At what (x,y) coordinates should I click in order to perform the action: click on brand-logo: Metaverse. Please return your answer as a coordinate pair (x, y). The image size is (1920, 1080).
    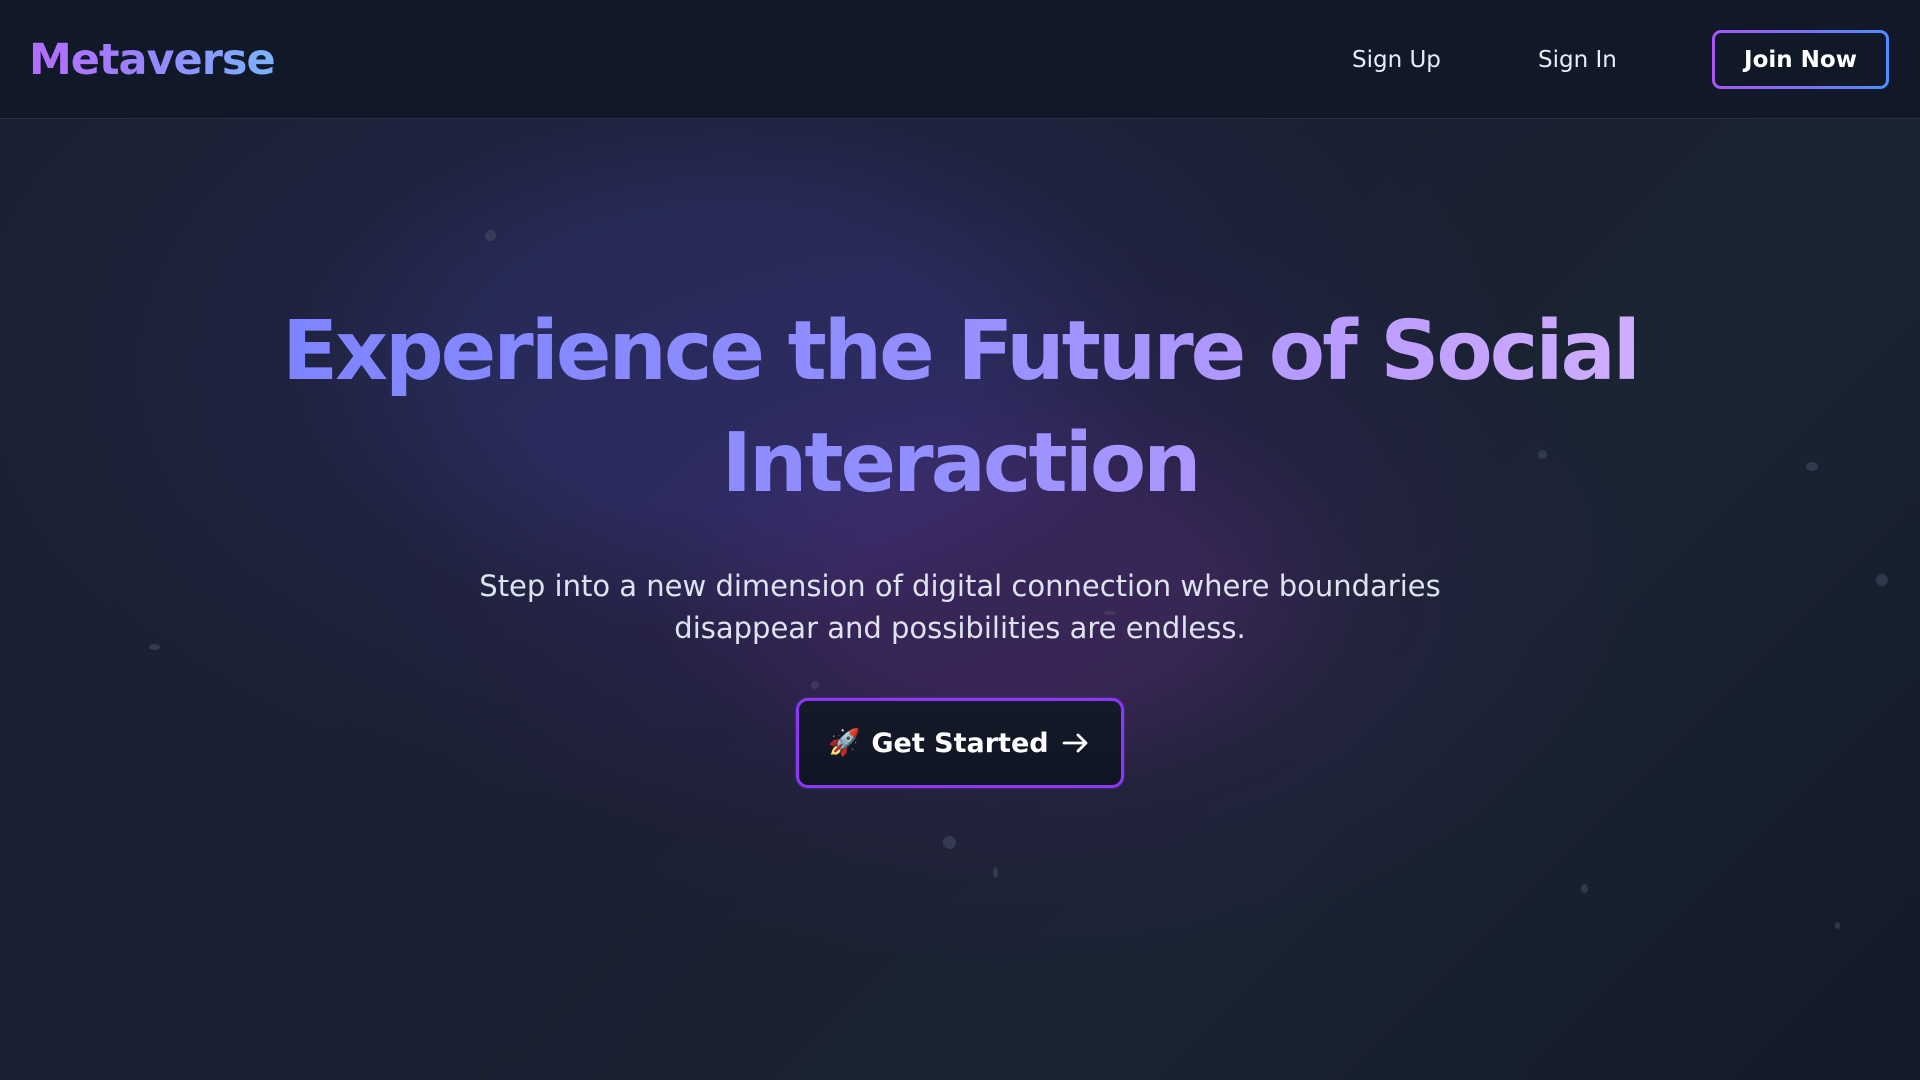
    Looking at the image, I should click on (152, 60).